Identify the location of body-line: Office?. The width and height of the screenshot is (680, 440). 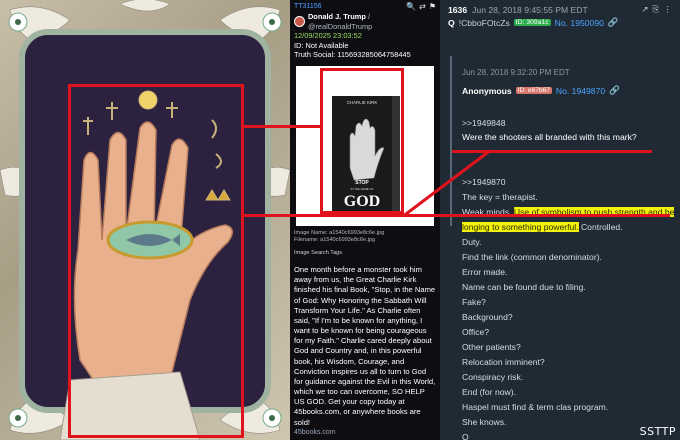
(476, 332).